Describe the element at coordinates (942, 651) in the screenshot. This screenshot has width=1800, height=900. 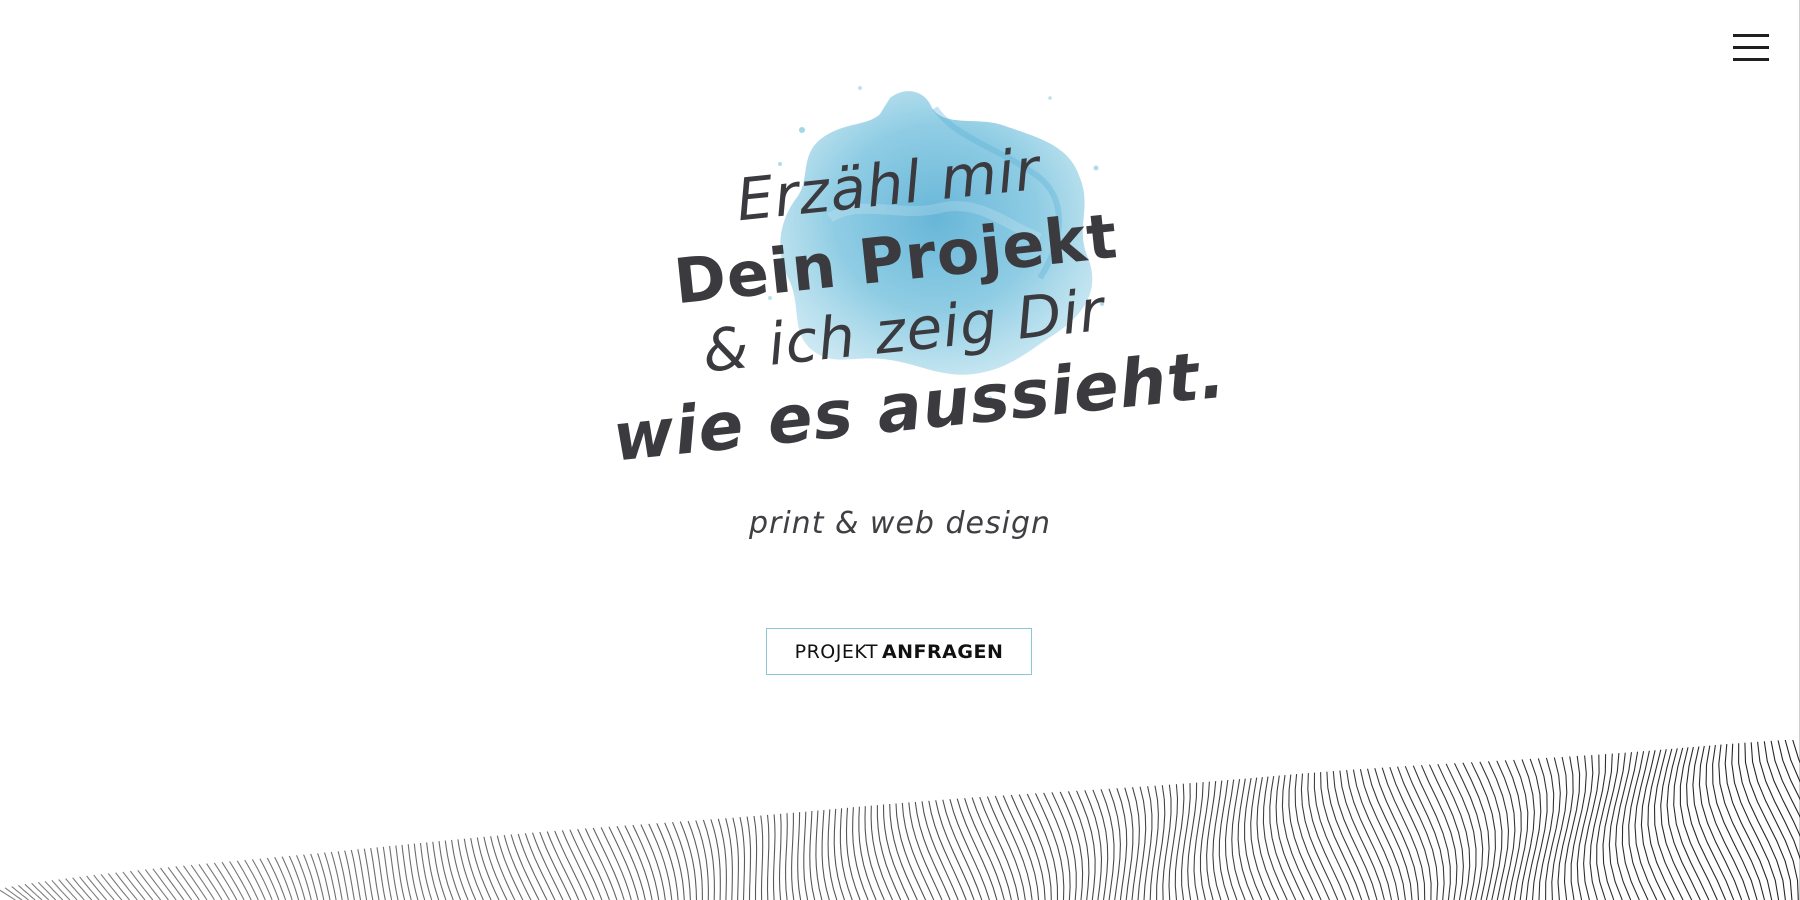
I see `cta-label-bold: ANFRAGEN` at that location.